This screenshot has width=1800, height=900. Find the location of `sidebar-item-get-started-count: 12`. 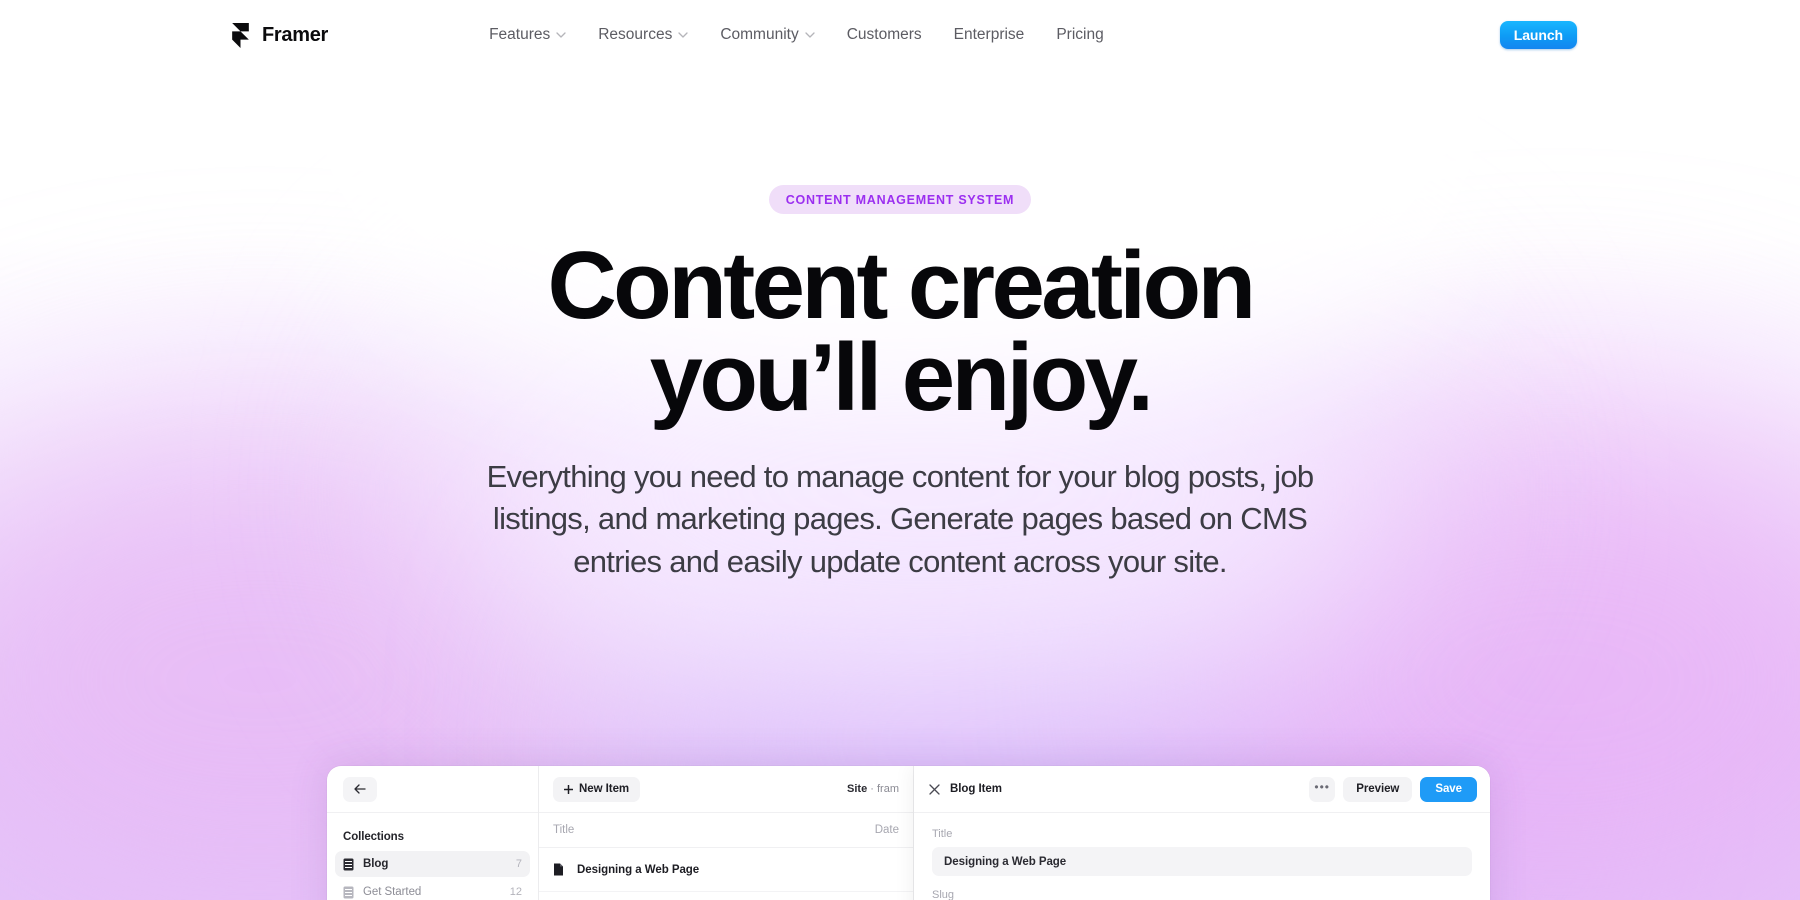

sidebar-item-get-started-count: 12 is located at coordinates (515, 892).